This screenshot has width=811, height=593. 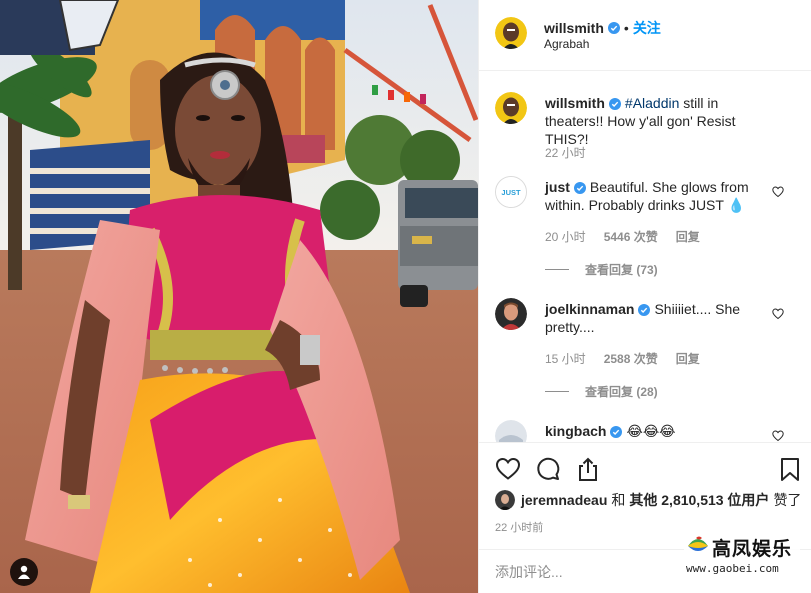 What do you see at coordinates (557, 187) in the screenshot?
I see `comment-username: just` at bounding box center [557, 187].